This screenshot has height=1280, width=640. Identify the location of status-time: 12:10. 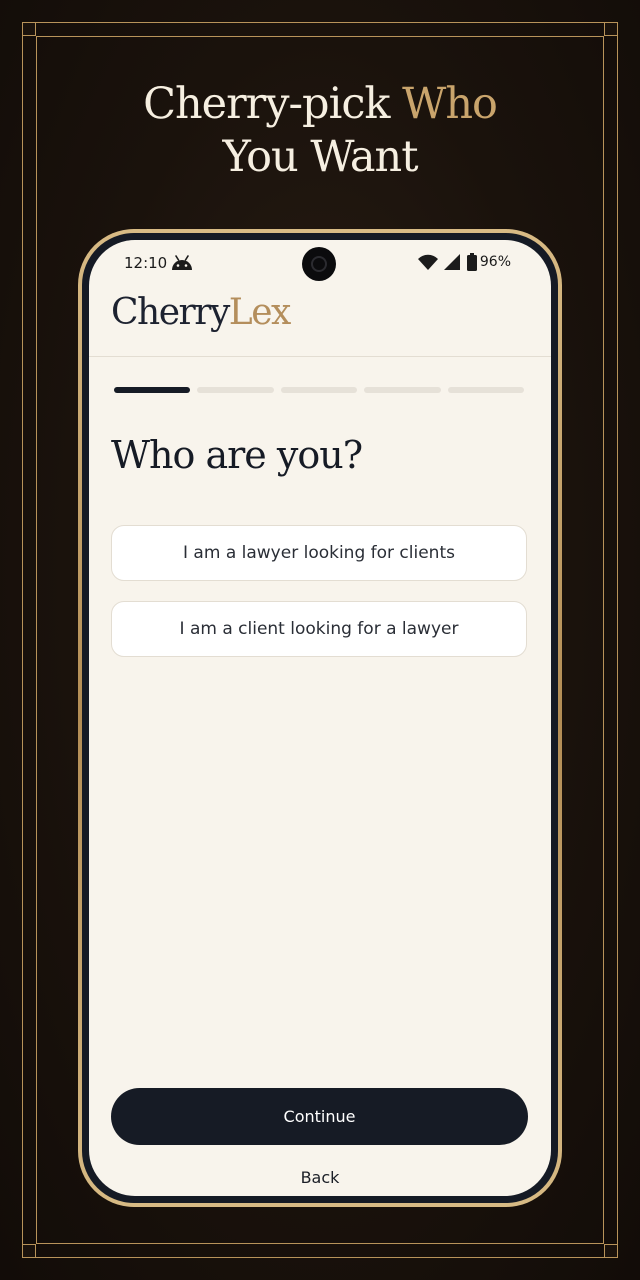
(146, 263).